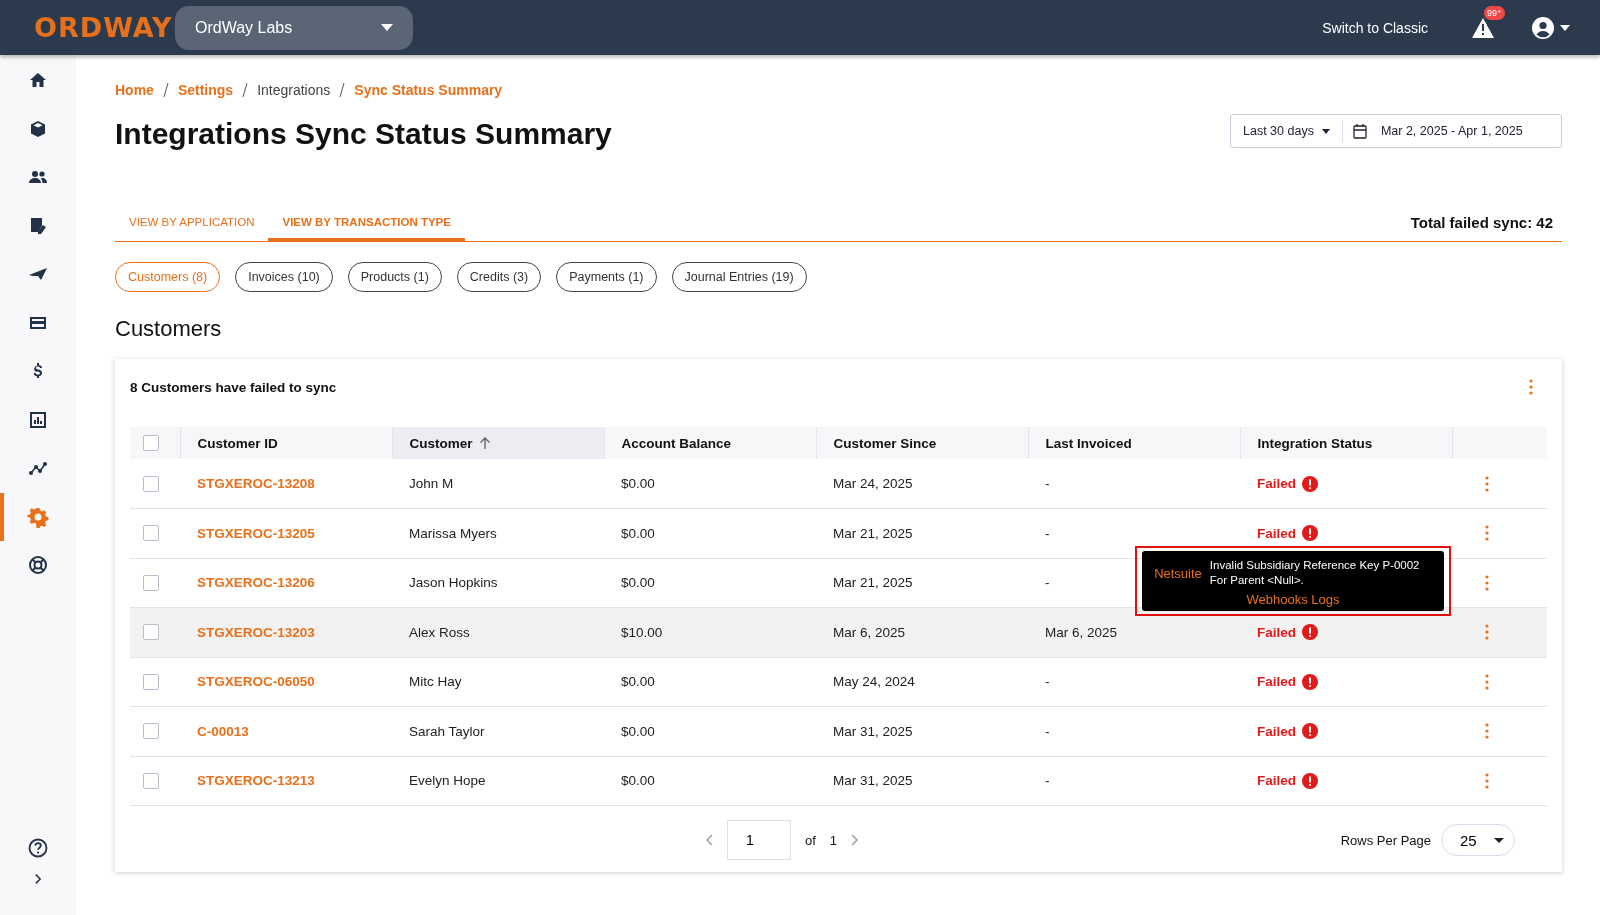 This screenshot has height=915, width=1600. What do you see at coordinates (1483, 27) in the screenshot?
I see `warning-icon` at bounding box center [1483, 27].